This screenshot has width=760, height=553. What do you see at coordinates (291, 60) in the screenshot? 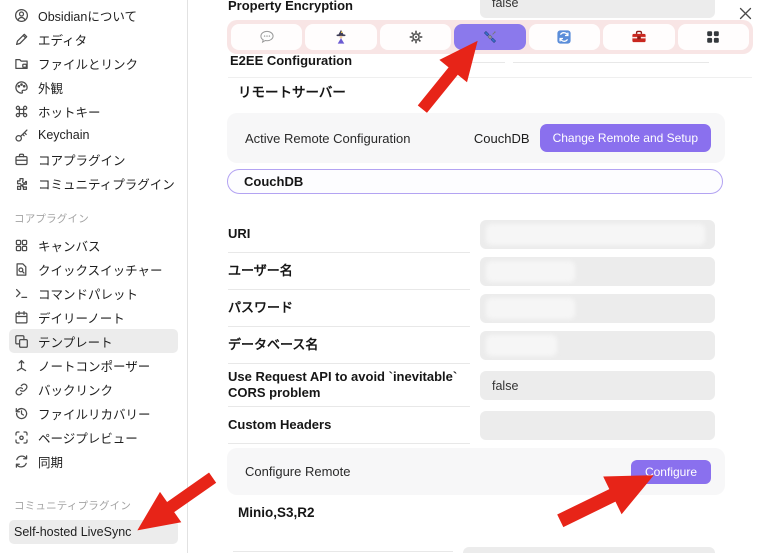
I see `e2ee-configuration-label: E2EE Configuration` at bounding box center [291, 60].